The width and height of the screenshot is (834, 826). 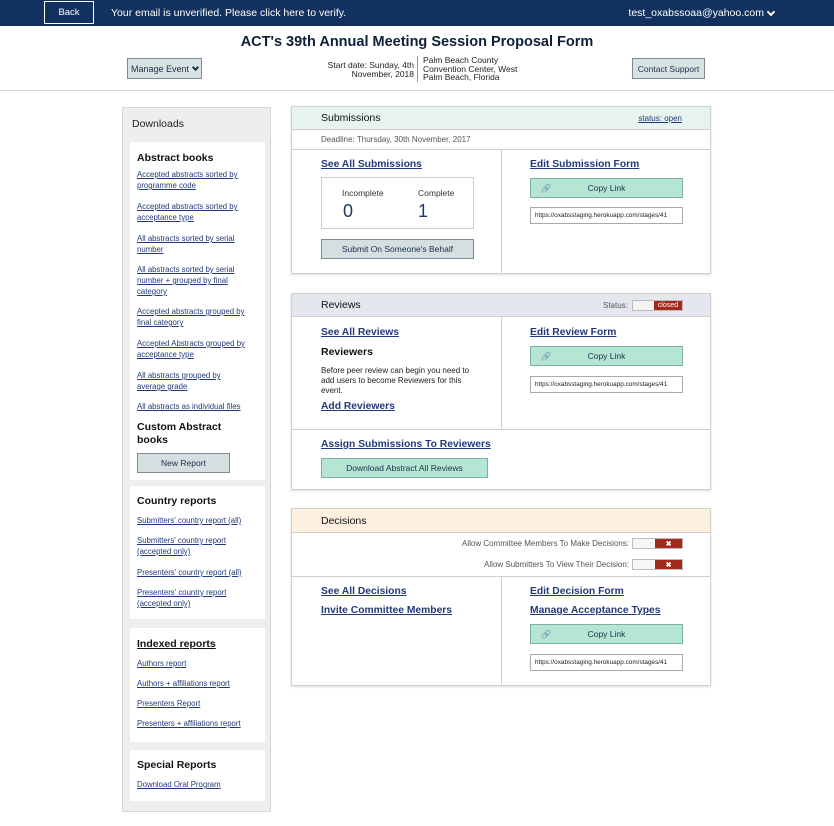 What do you see at coordinates (189, 723) in the screenshot?
I see `download-link: Presenters + affiliations report` at bounding box center [189, 723].